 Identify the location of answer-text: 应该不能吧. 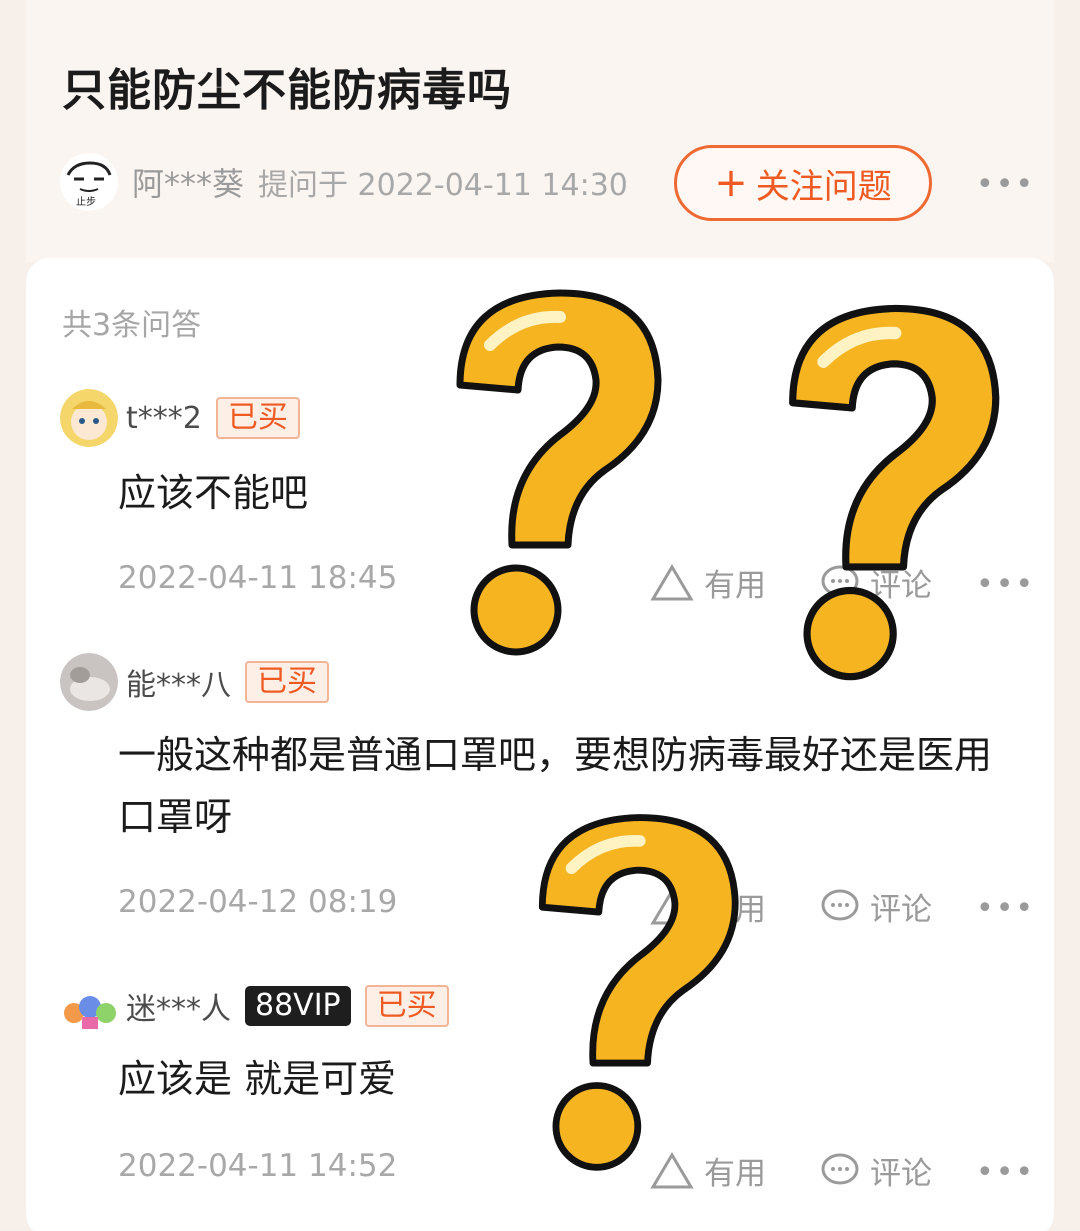
(213, 493).